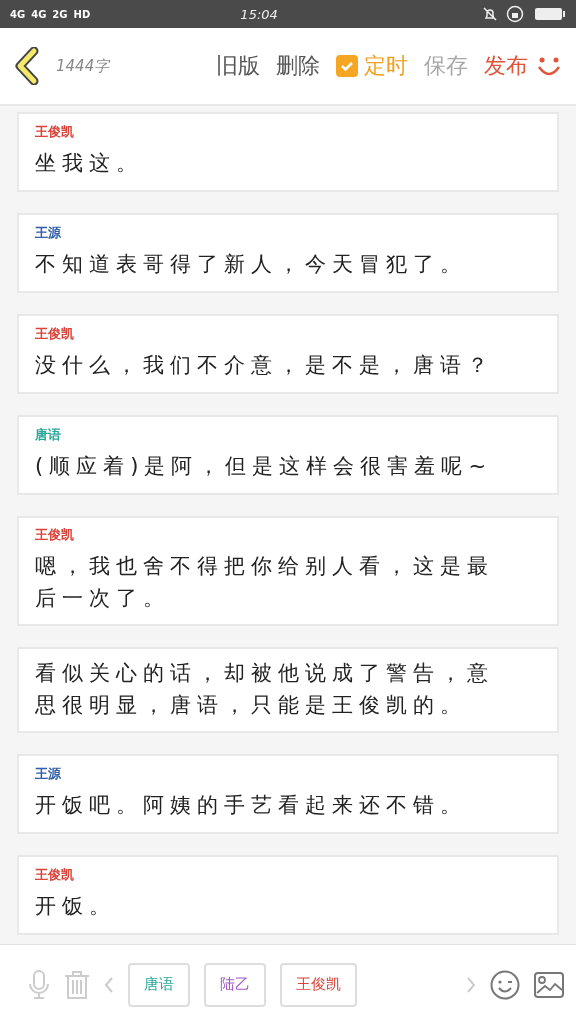  I want to click on message-card: 王源 开饭吧。阿姨的手艺看起来还不错。, so click(288, 794).